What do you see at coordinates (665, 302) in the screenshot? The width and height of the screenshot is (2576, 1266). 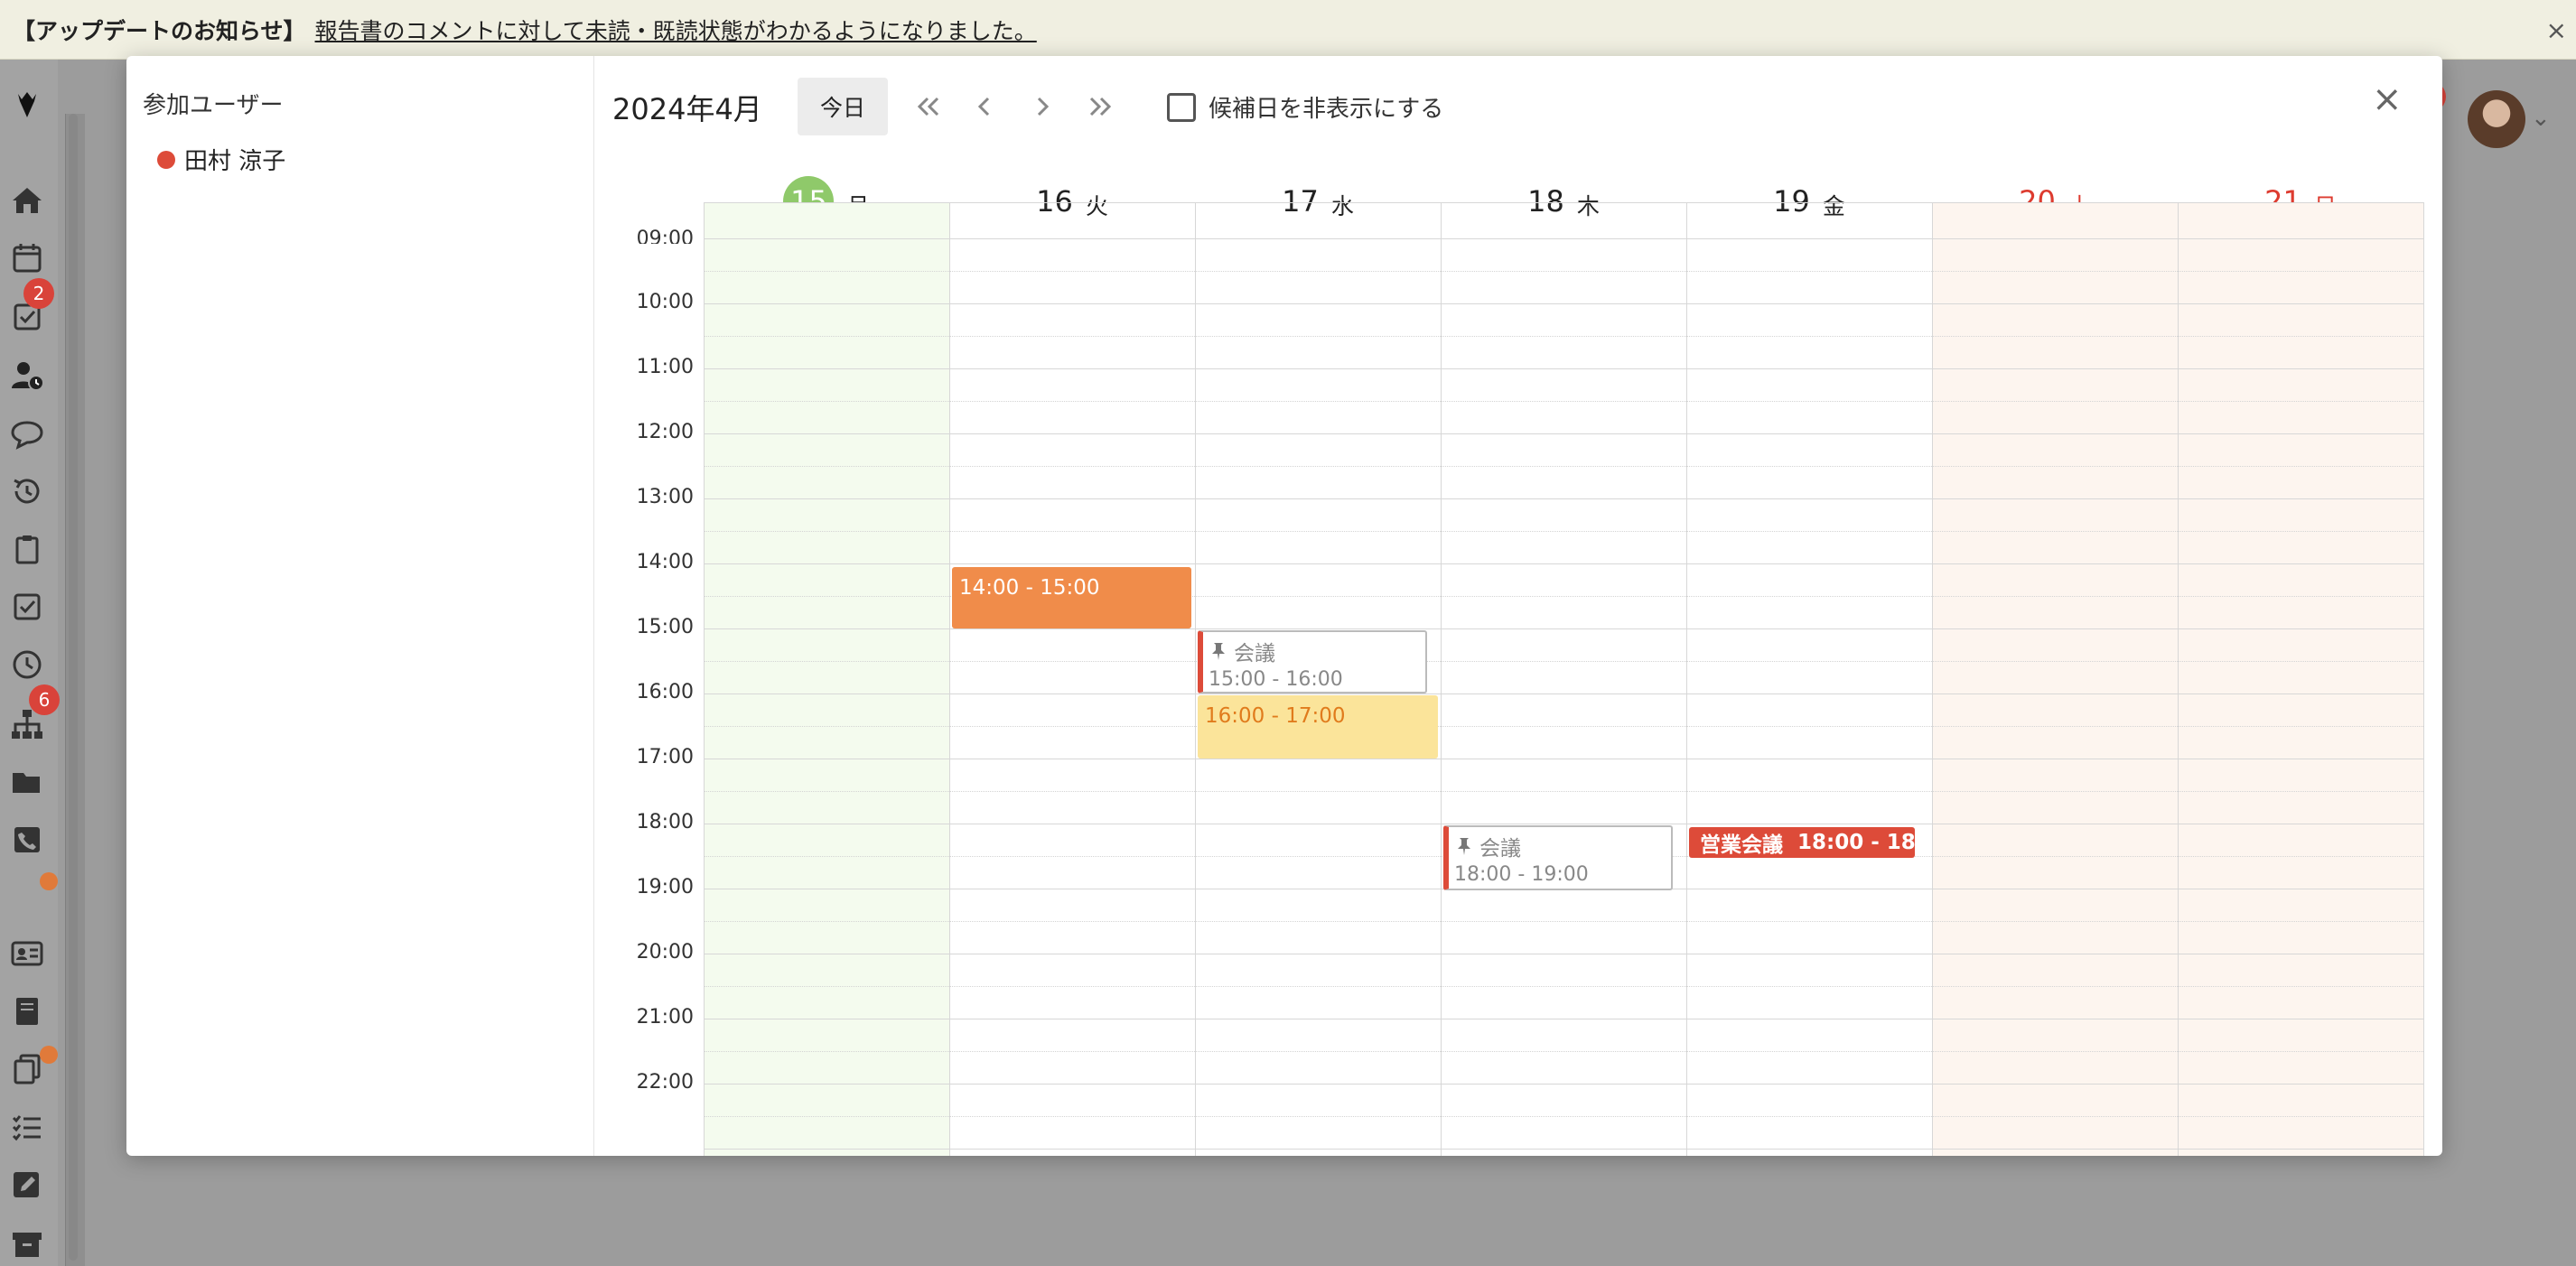 I see `time-label: 10:00` at bounding box center [665, 302].